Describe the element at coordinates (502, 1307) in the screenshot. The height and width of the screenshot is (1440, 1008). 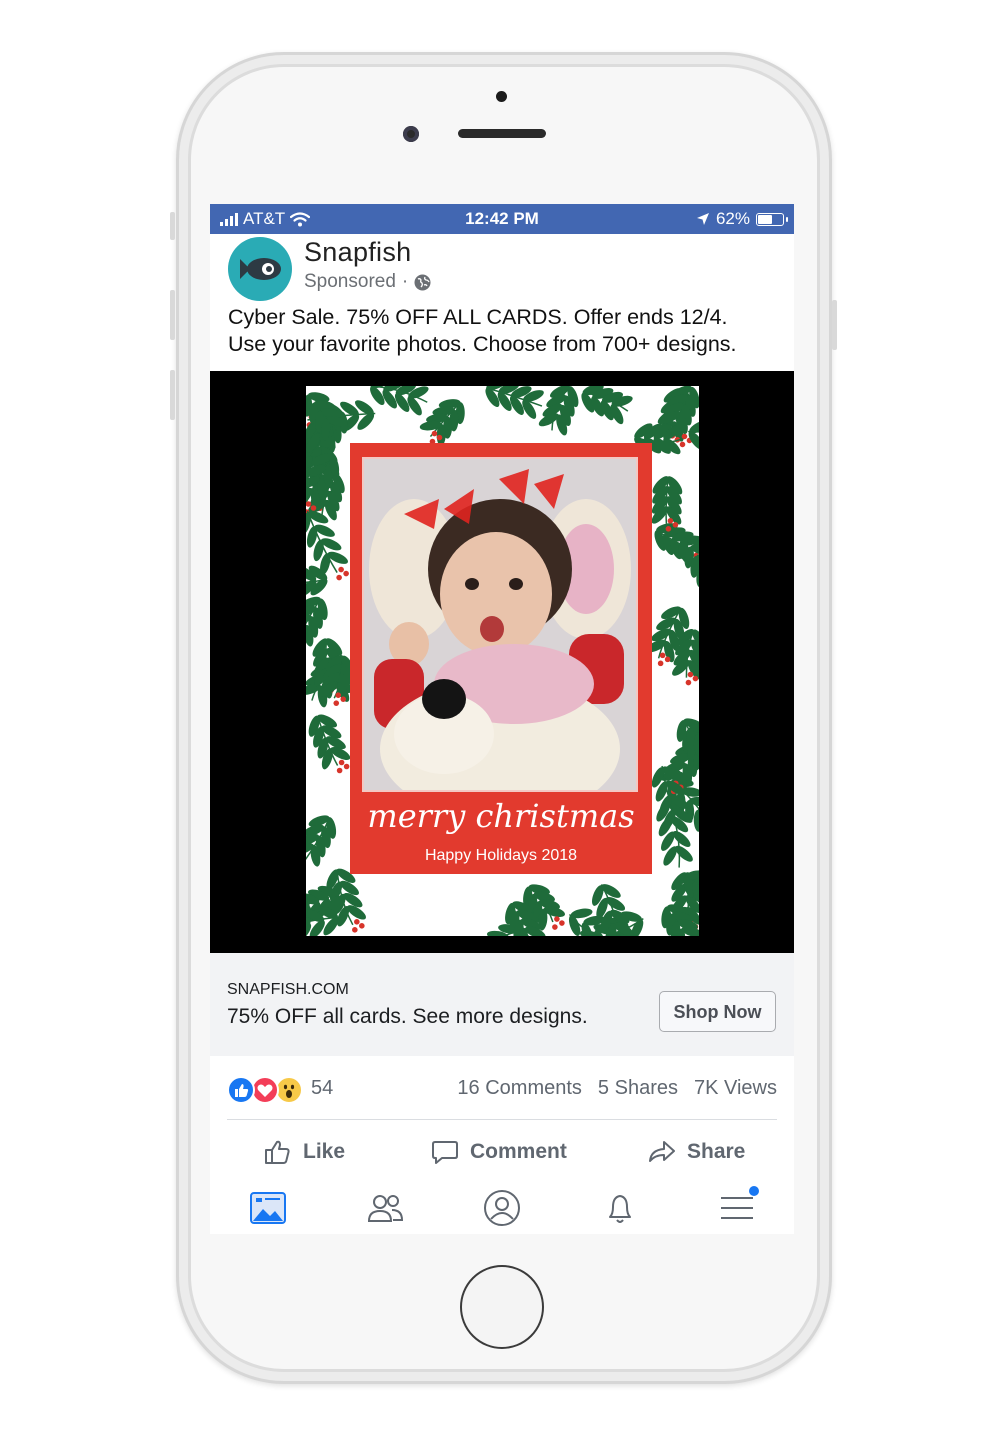
I see `home-button` at that location.